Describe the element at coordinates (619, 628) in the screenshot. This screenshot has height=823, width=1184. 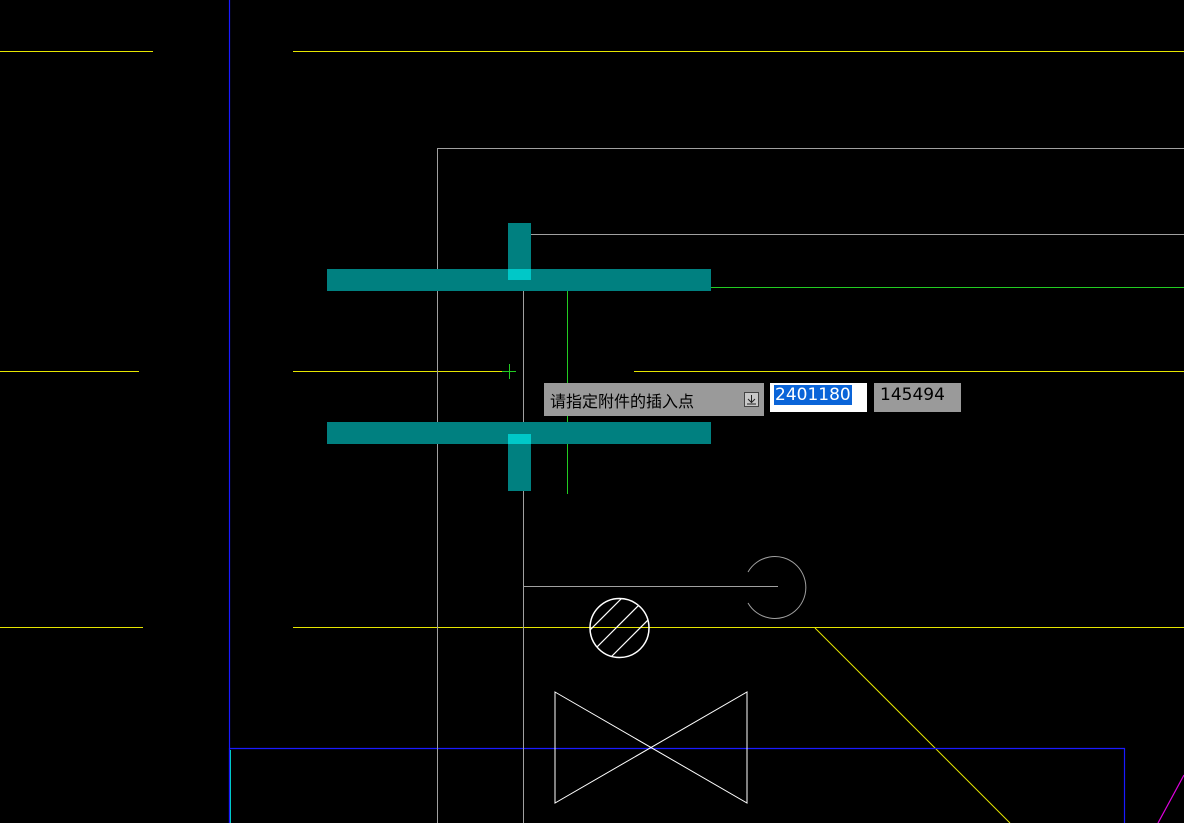
I see `hatched-circle-symbol` at that location.